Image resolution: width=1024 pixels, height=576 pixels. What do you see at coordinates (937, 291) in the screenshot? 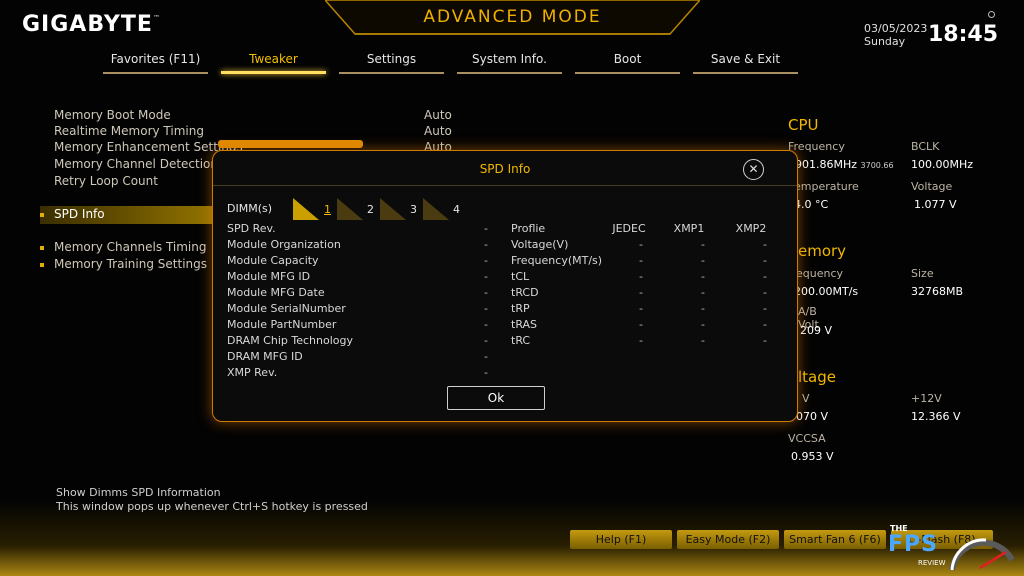
I see `memory-size-value: 32768MB` at bounding box center [937, 291].